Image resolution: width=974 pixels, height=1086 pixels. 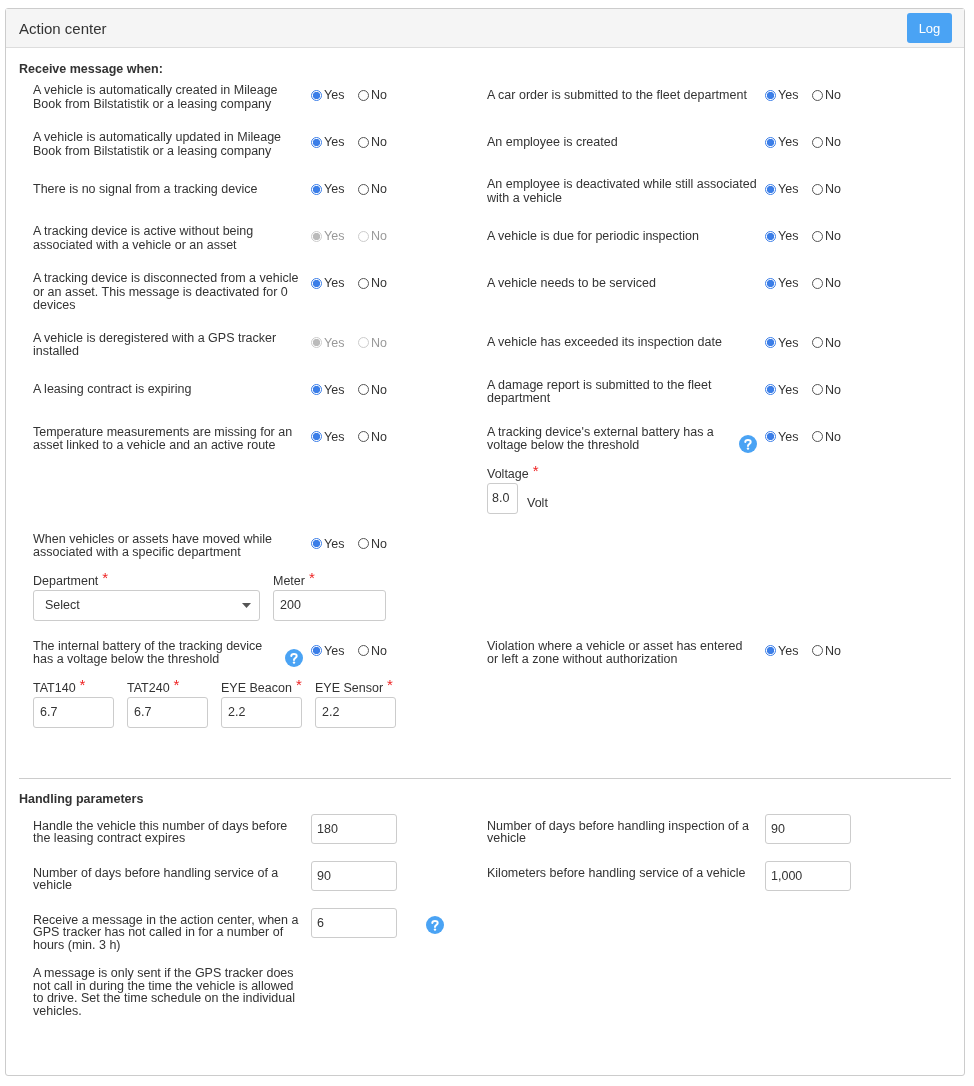 I want to click on field-label: EYE Sensor, so click(x=349, y=687).